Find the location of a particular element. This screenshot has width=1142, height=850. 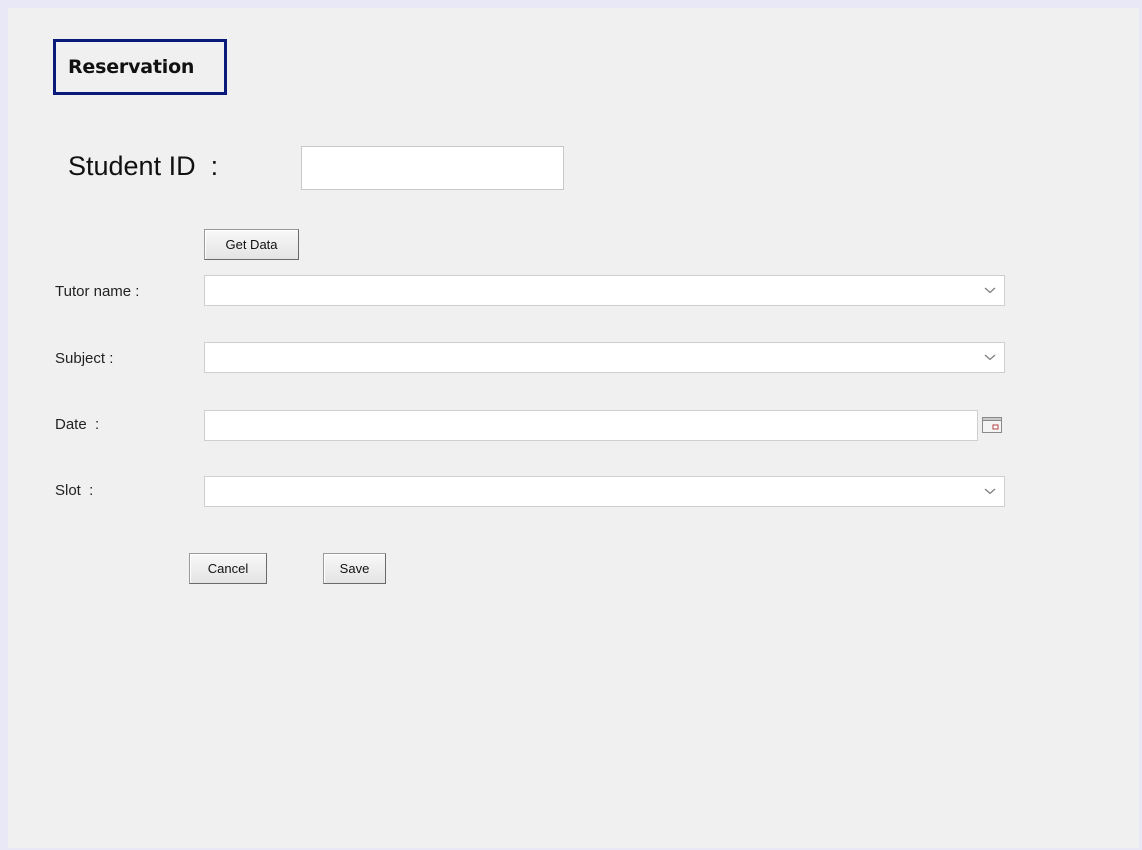

save-button: Save is located at coordinates (354, 568).